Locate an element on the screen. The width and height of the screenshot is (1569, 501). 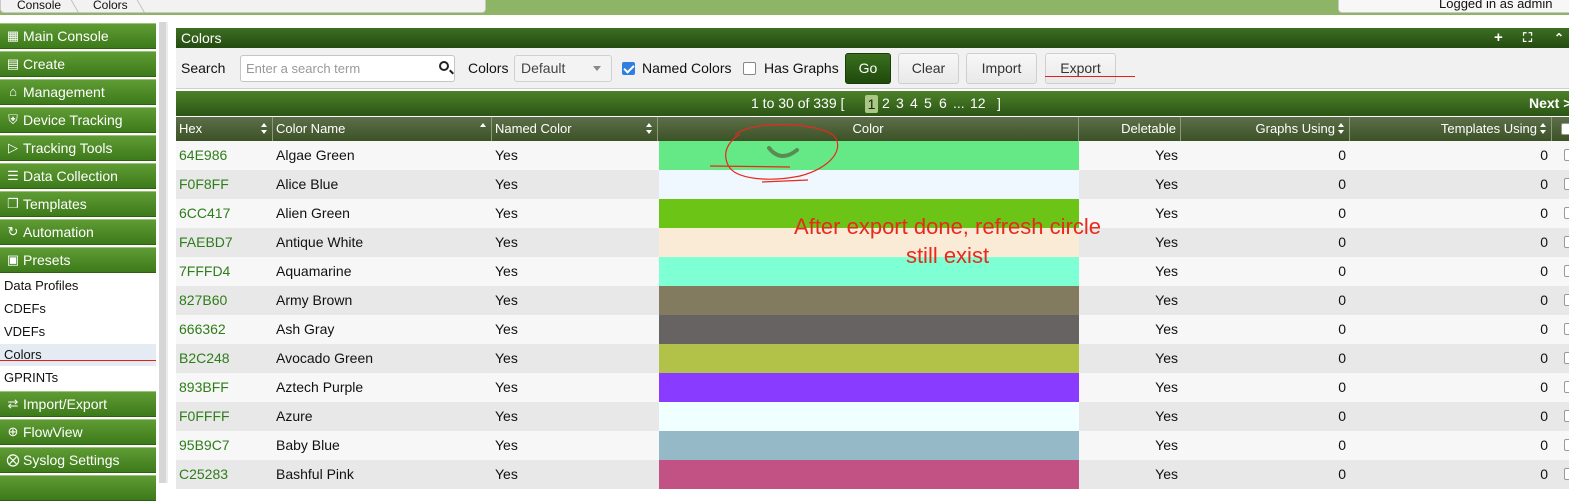
annotation-line: still exist is located at coordinates (947, 255).